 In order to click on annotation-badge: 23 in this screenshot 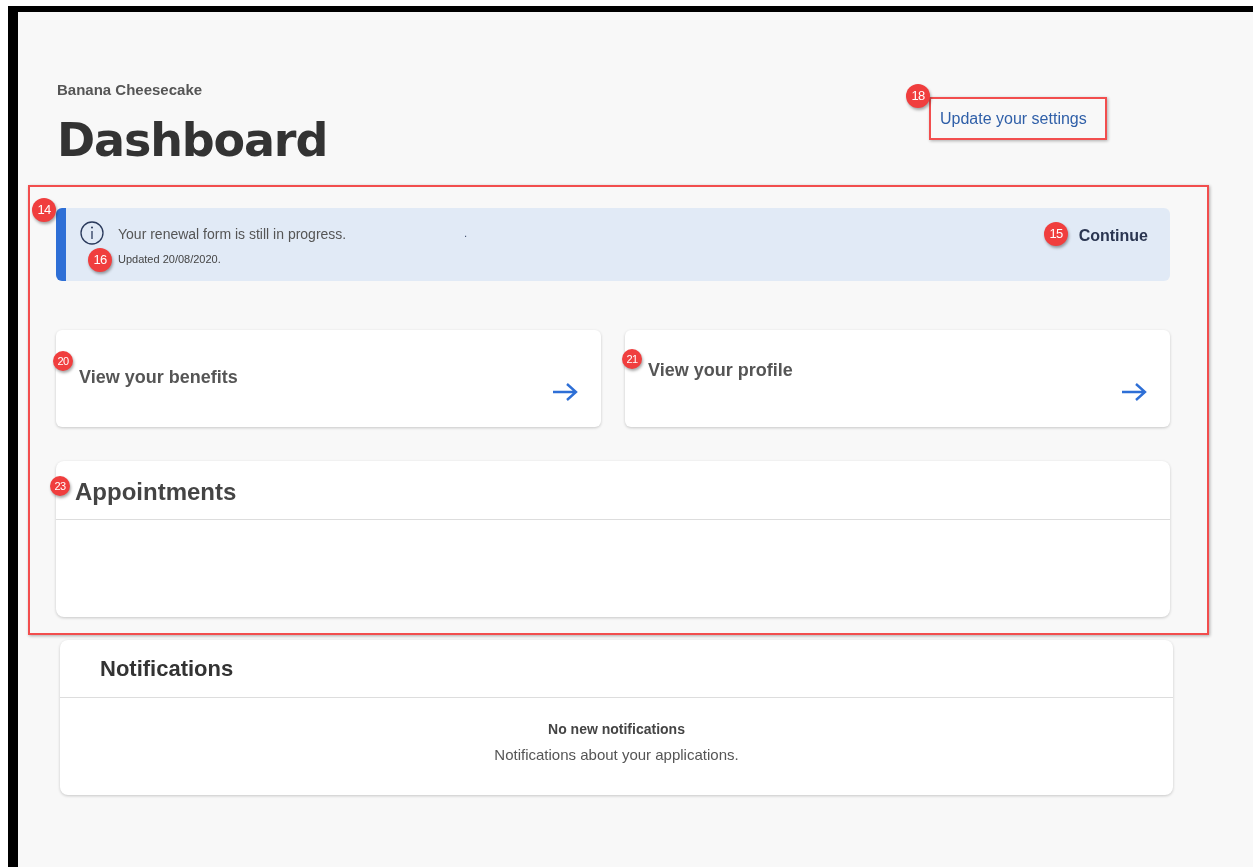, I will do `click(60, 486)`.